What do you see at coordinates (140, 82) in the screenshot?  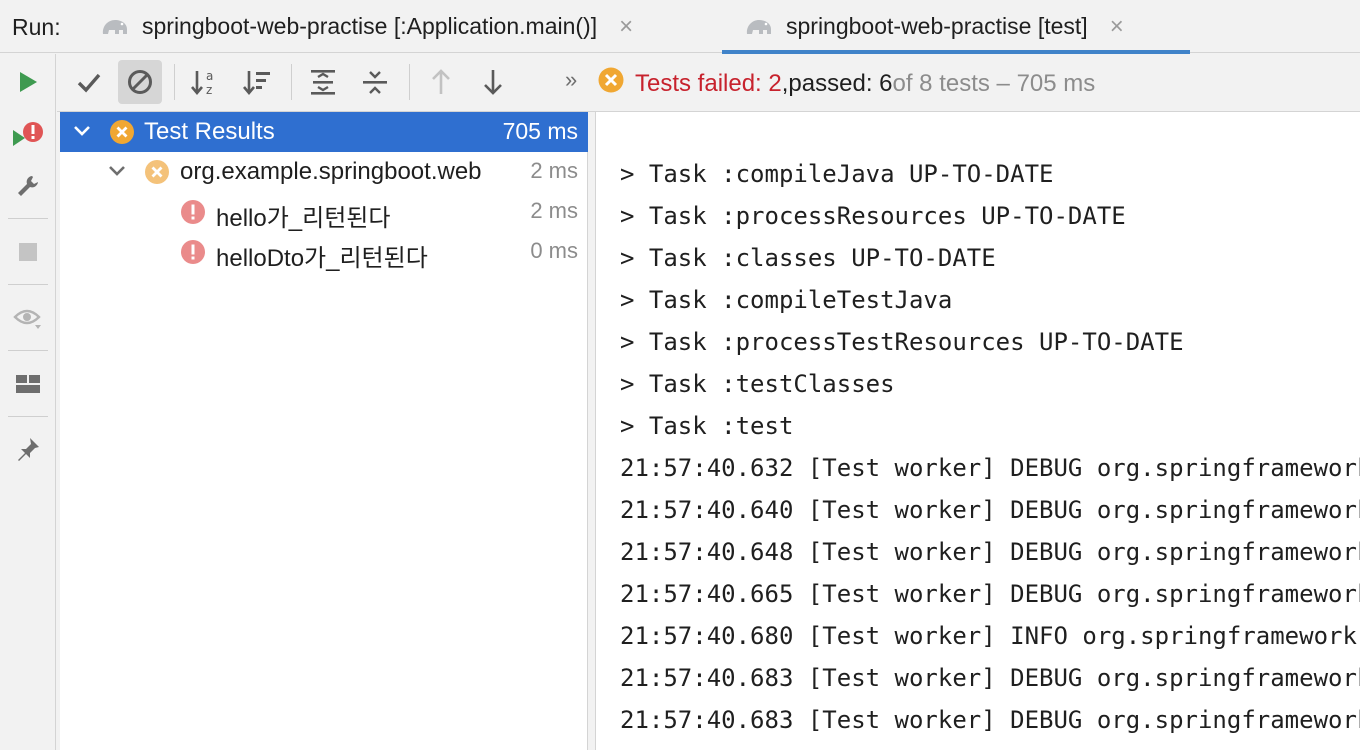 I see `show-ignored-icon` at bounding box center [140, 82].